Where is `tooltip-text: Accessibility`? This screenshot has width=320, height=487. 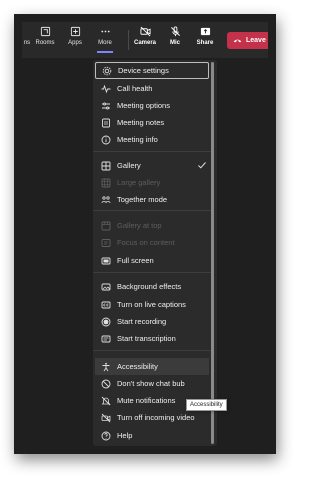
tooltip-text: Accessibility is located at coordinates (206, 405).